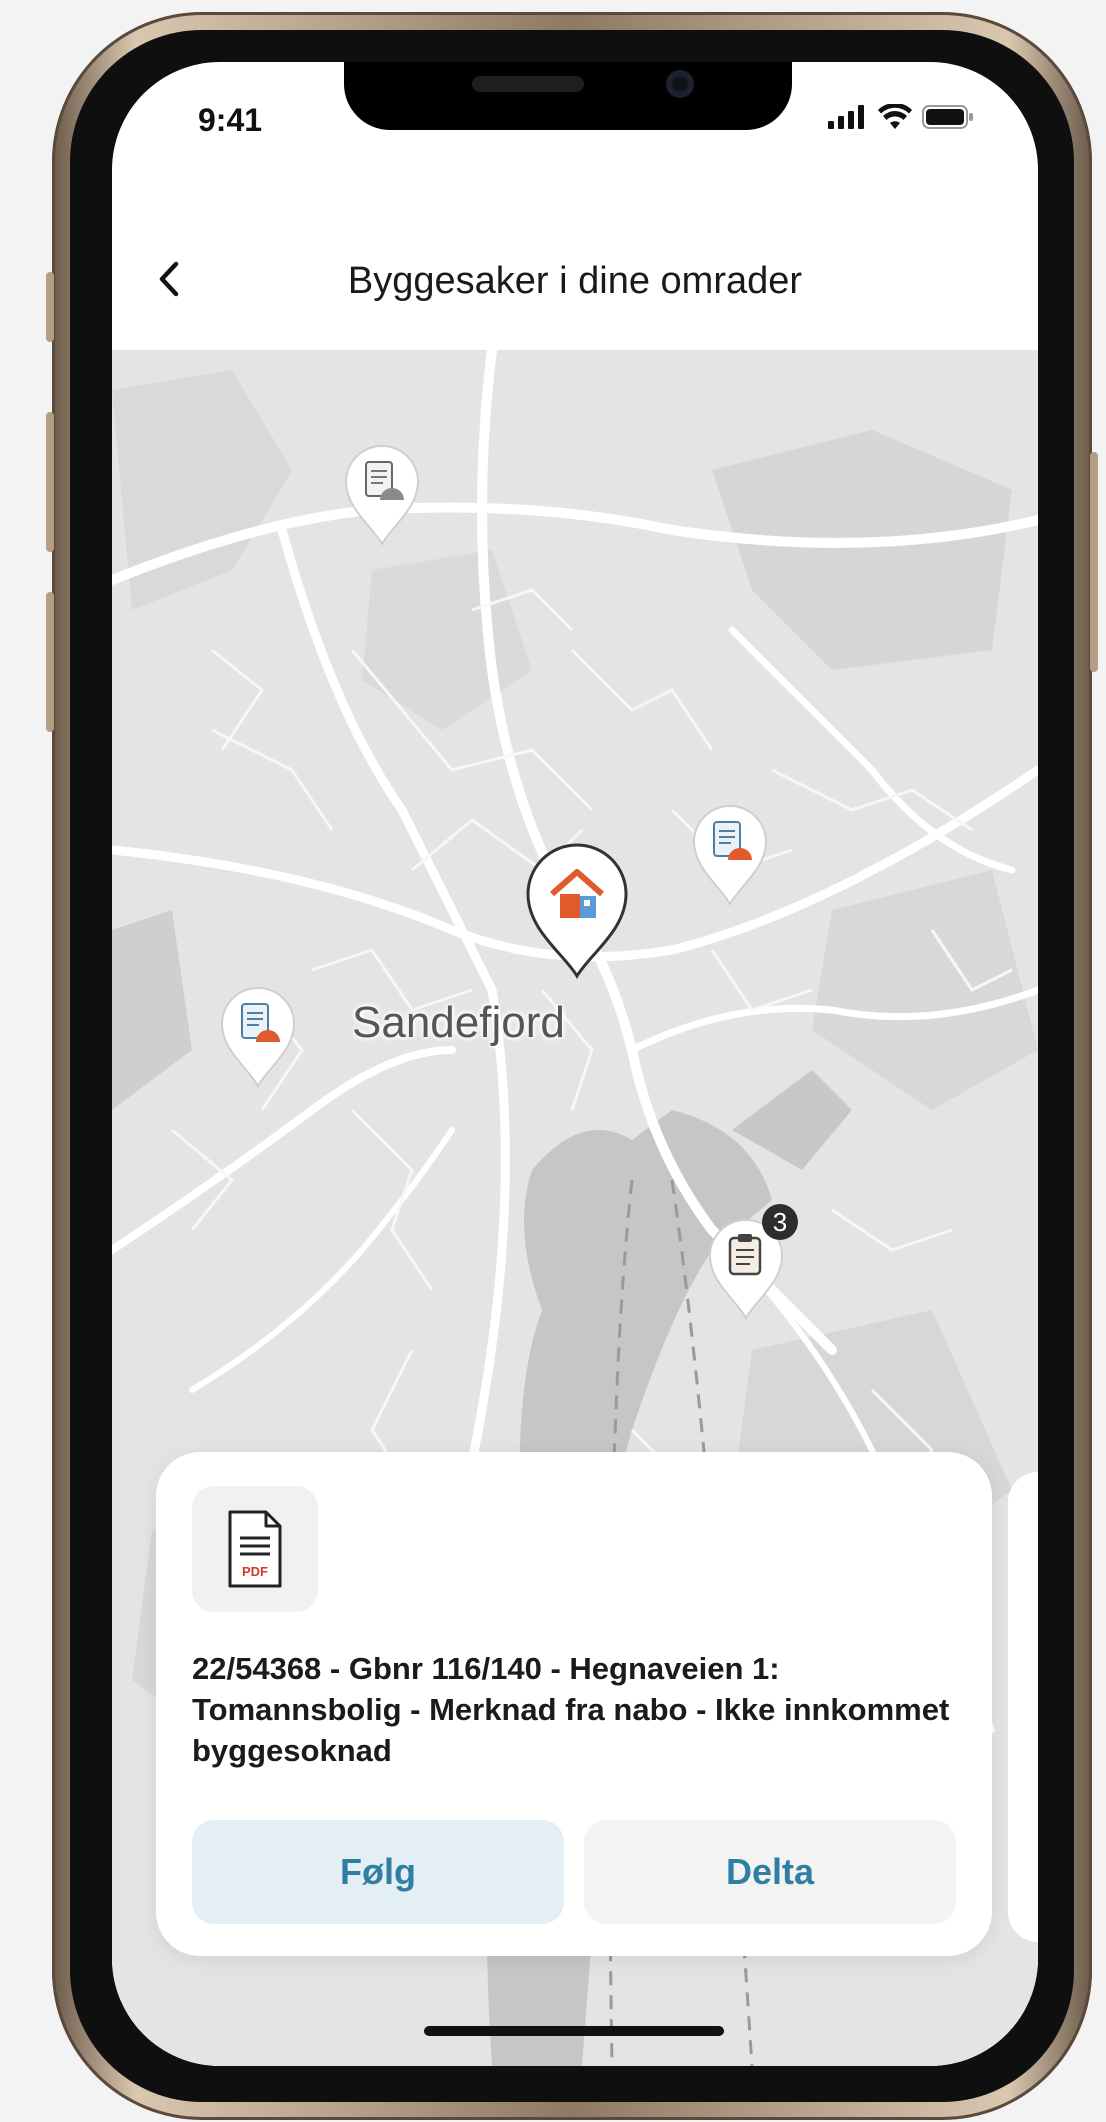  What do you see at coordinates (575, 281) in the screenshot?
I see `page-title: Byggesaker i dine omrader` at bounding box center [575, 281].